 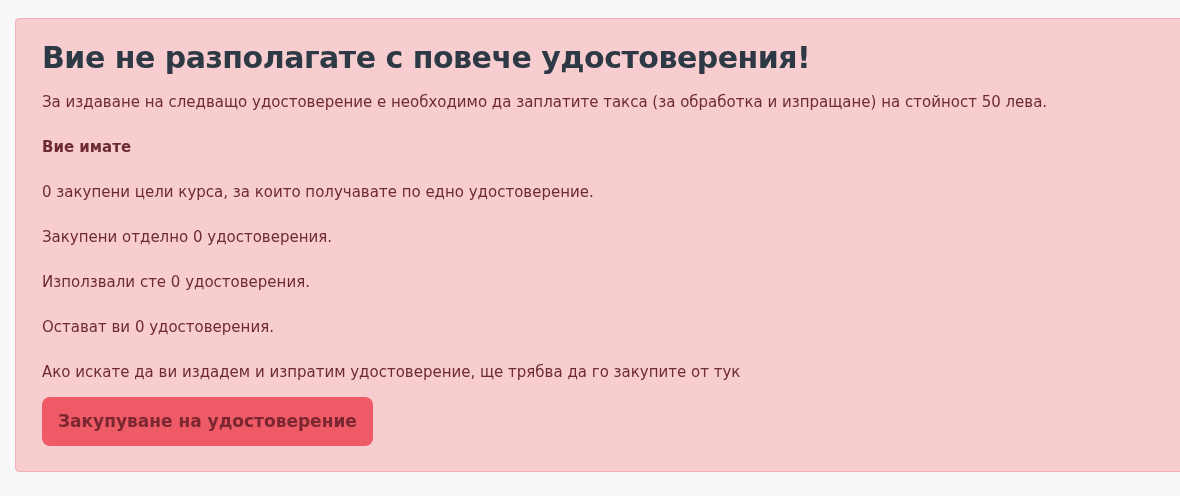 What do you see at coordinates (87, 147) in the screenshot?
I see `bold-text: Вие имате` at bounding box center [87, 147].